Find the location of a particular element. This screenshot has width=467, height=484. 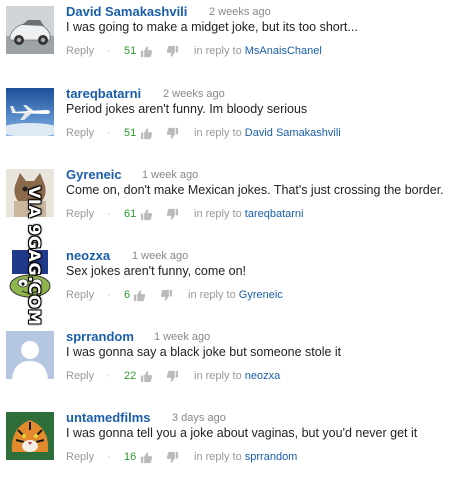

comment-author-link: tareqbatarni is located at coordinates (103, 93).